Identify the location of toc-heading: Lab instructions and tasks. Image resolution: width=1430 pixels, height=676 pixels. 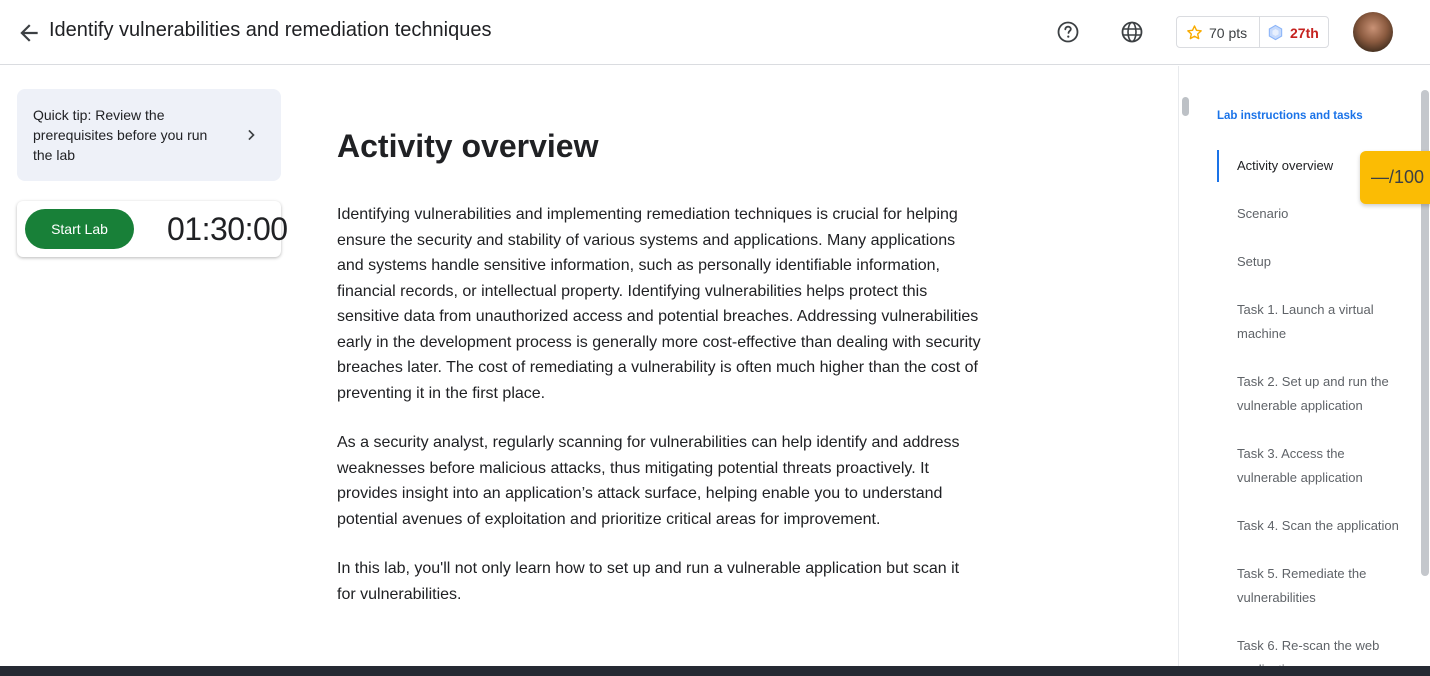
(1290, 116).